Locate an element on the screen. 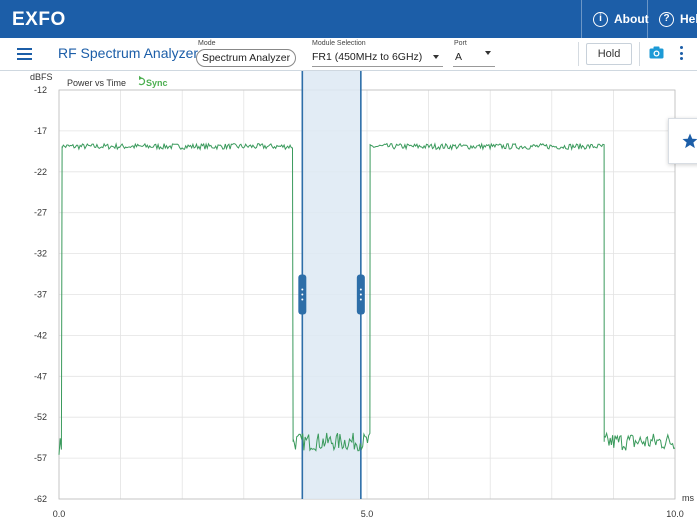 The height and width of the screenshot is (519, 697). y-tick-label: -17 is located at coordinates (40, 131).